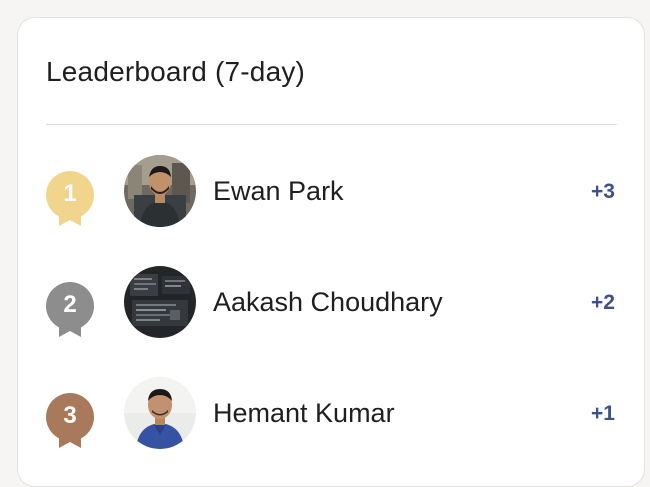 The height and width of the screenshot is (487, 650). Describe the element at coordinates (176, 71) in the screenshot. I see `leaderboard-title: Leaderboard (7-day)` at that location.